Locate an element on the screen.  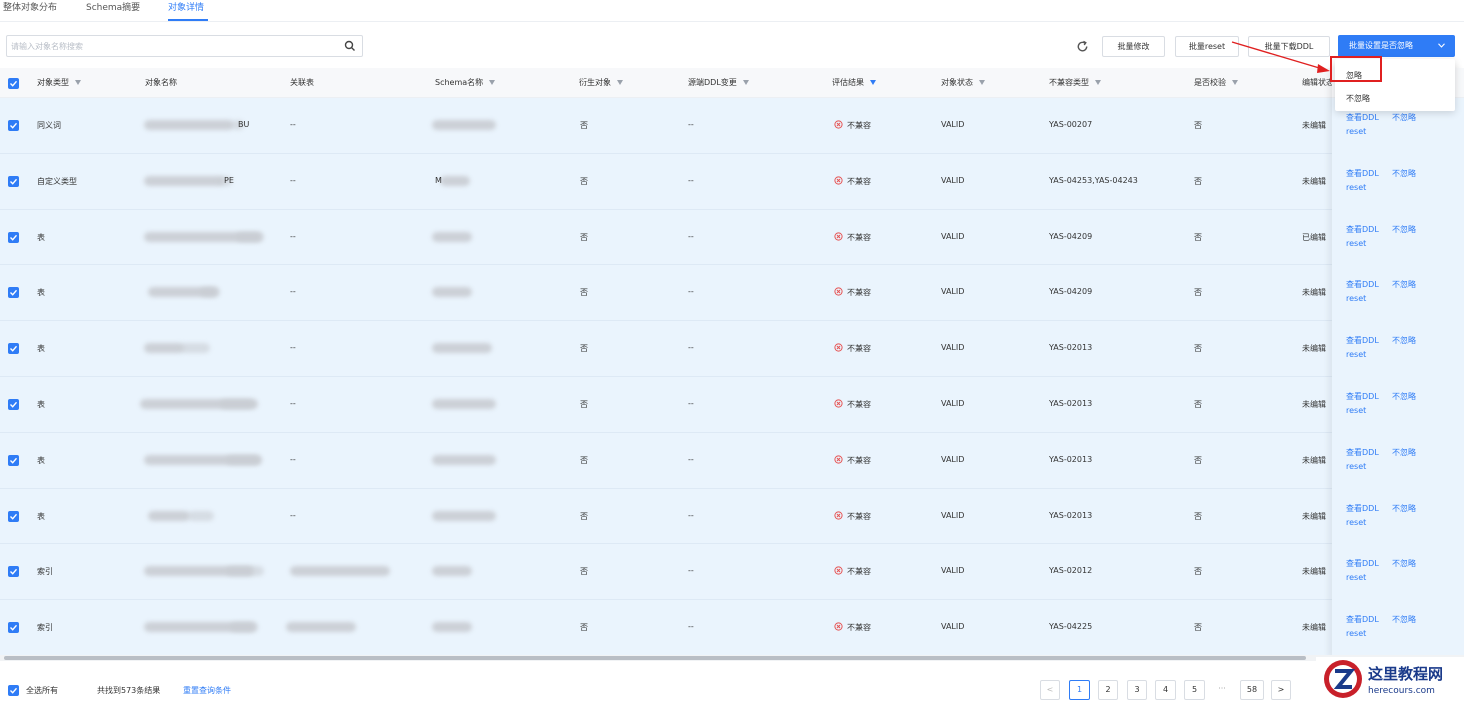
tab-schema-summary: Schema摘要 is located at coordinates (113, 11).